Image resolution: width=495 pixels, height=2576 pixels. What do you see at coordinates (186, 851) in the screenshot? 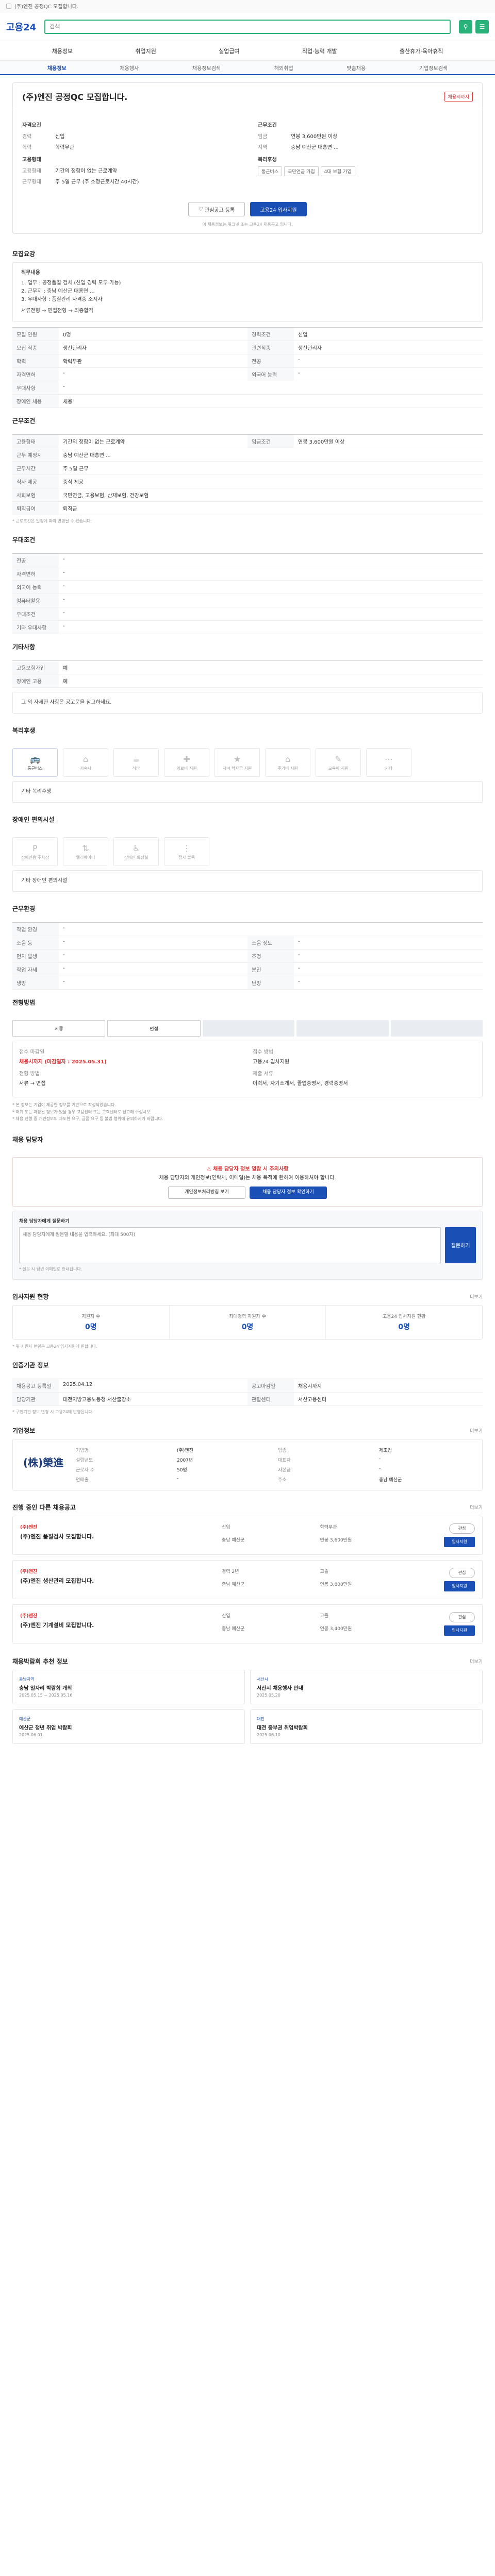
I see `facility-item: ⋮ 점자 블록` at bounding box center [186, 851].